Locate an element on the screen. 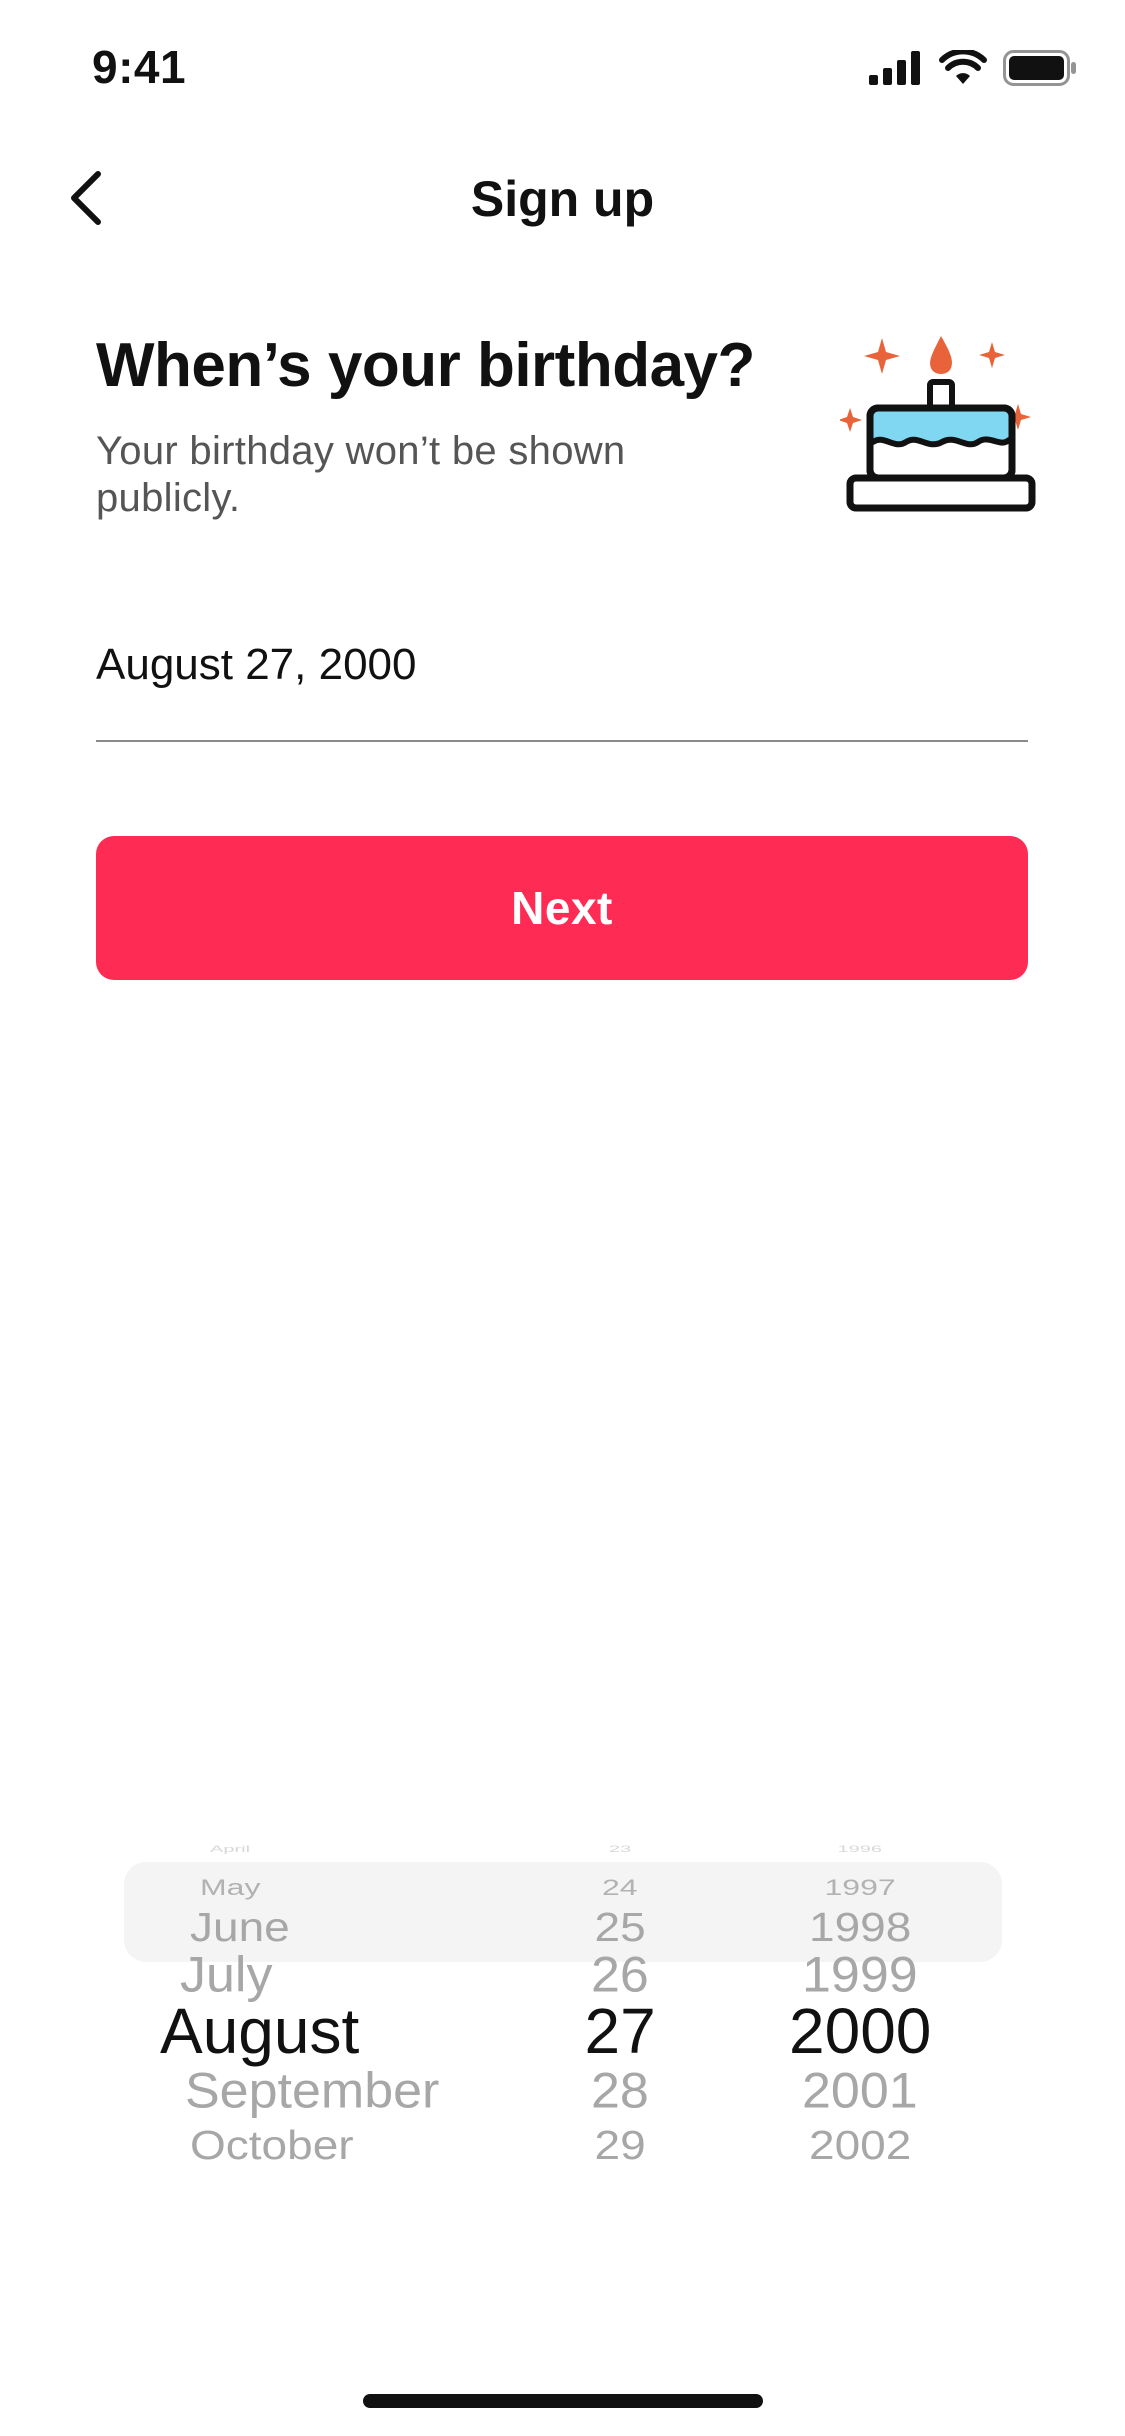 The width and height of the screenshot is (1125, 2436). year-option: 1998 is located at coordinates (860, 1928).